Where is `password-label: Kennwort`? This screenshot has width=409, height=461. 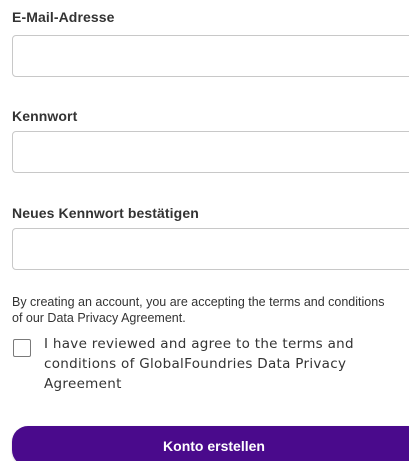 password-label: Kennwort is located at coordinates (45, 116).